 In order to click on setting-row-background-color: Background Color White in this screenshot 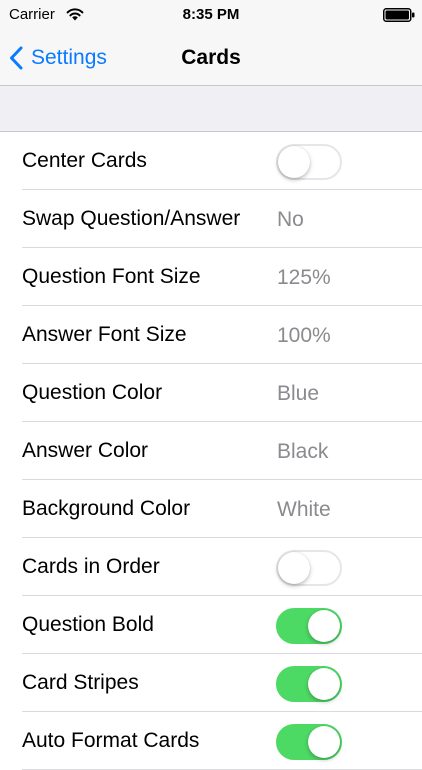, I will do `click(211, 509)`.